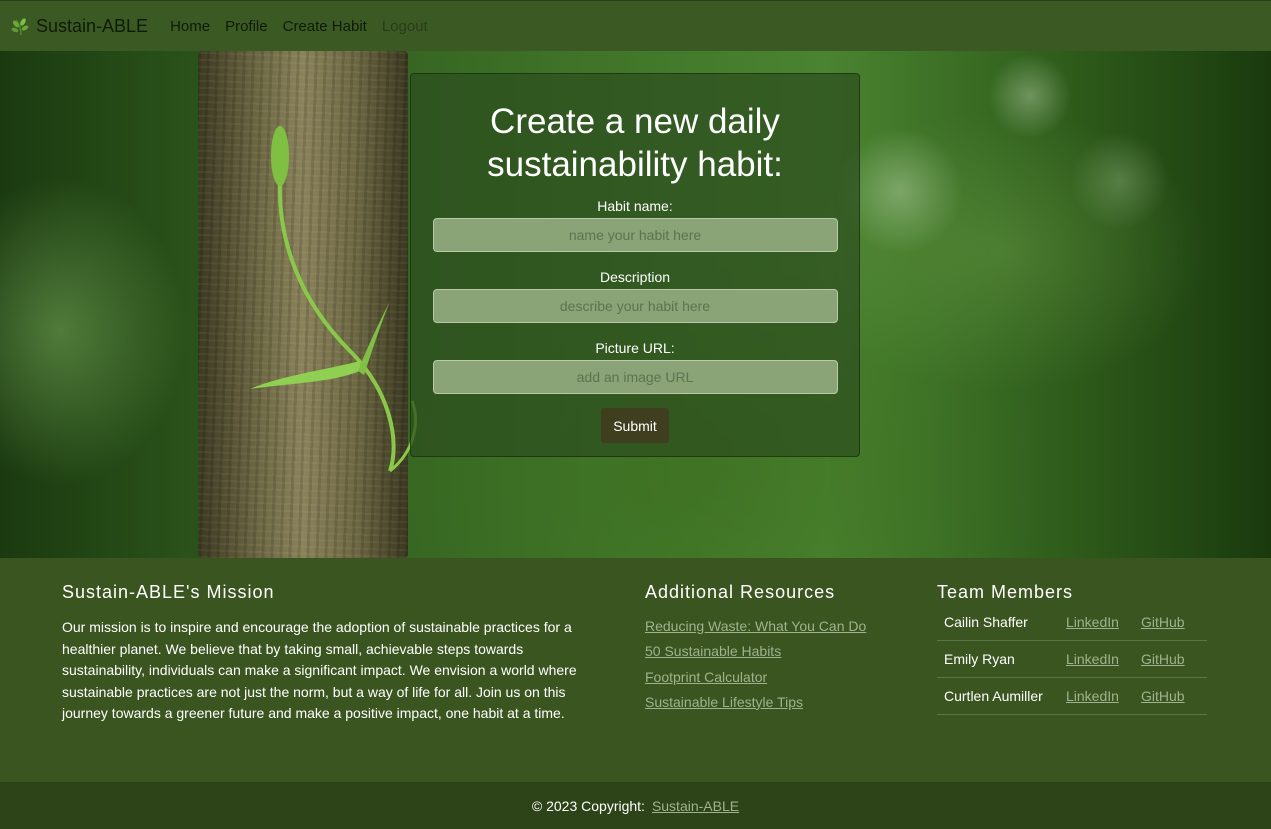  Describe the element at coordinates (1001, 659) in the screenshot. I see `team-member-name: Emily Ryan` at that location.